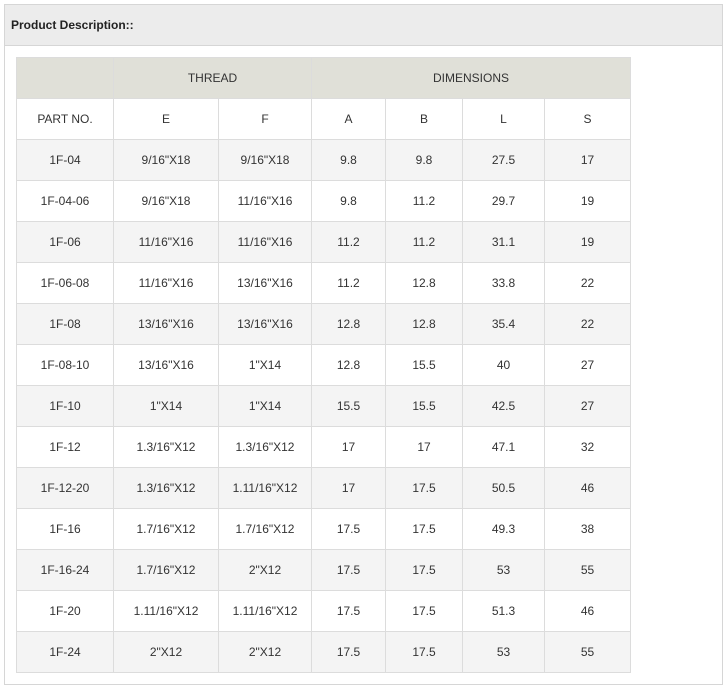 The height and width of the screenshot is (691, 727). Describe the element at coordinates (424, 447) in the screenshot. I see `cell-b: 17` at that location.